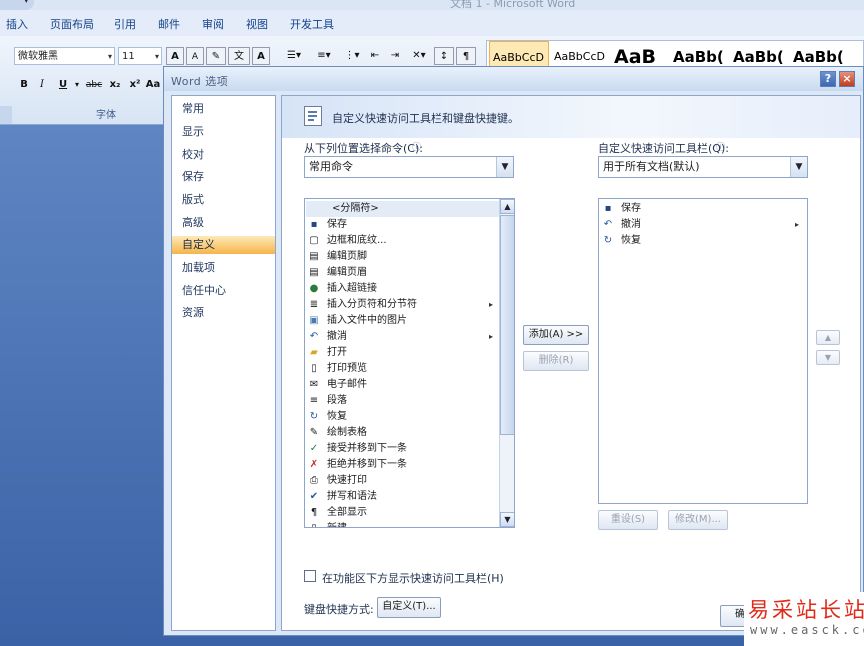  I want to click on tab-mailings: 邮件, so click(169, 24).